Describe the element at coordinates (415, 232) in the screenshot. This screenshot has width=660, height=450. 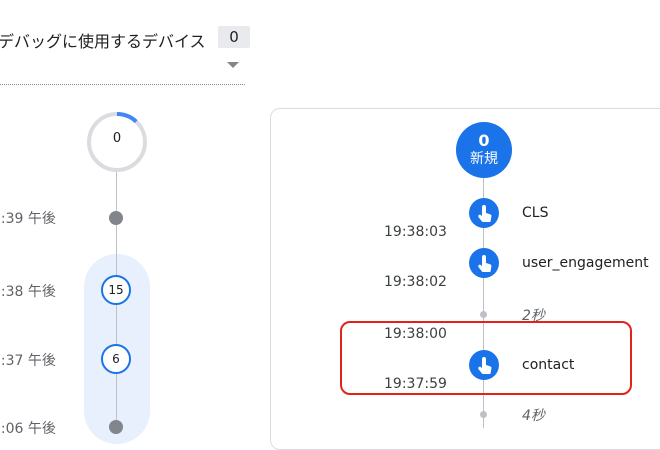
I see `event-timestamp: 19:38:03` at that location.